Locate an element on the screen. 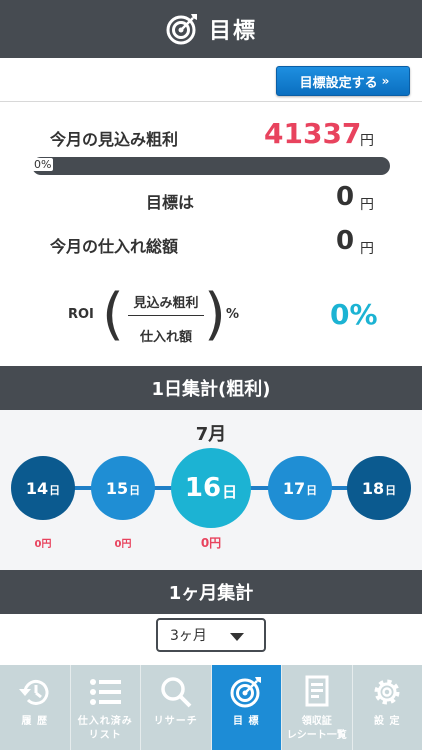 This screenshot has width=422, height=750. purchase-total-value: 0 is located at coordinates (345, 241).